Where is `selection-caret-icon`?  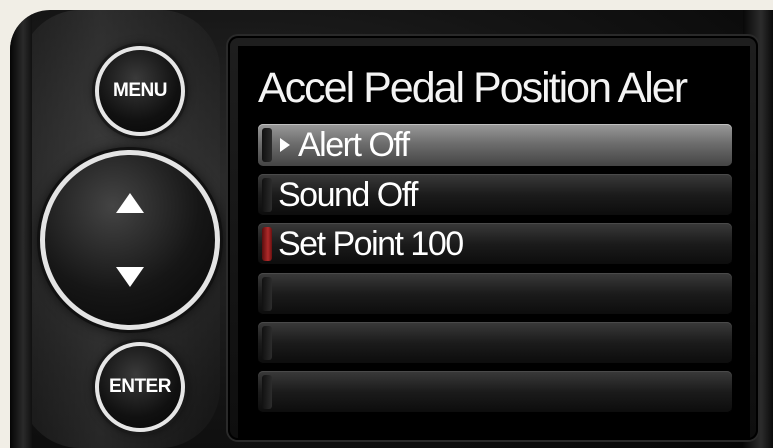 selection-caret-icon is located at coordinates (285, 145).